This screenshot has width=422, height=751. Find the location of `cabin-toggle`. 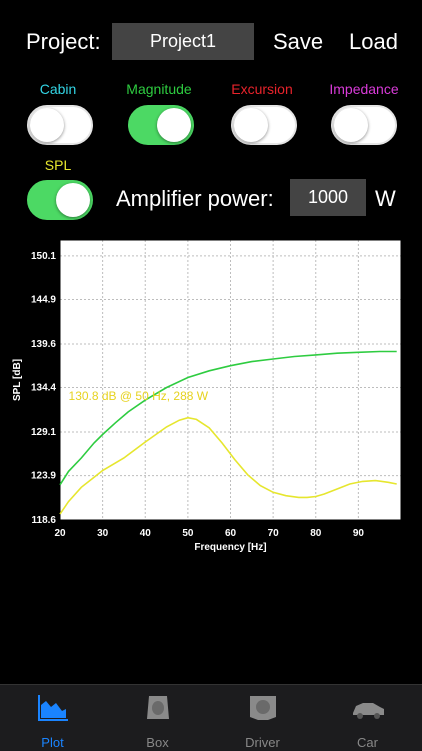

cabin-toggle is located at coordinates (60, 125).